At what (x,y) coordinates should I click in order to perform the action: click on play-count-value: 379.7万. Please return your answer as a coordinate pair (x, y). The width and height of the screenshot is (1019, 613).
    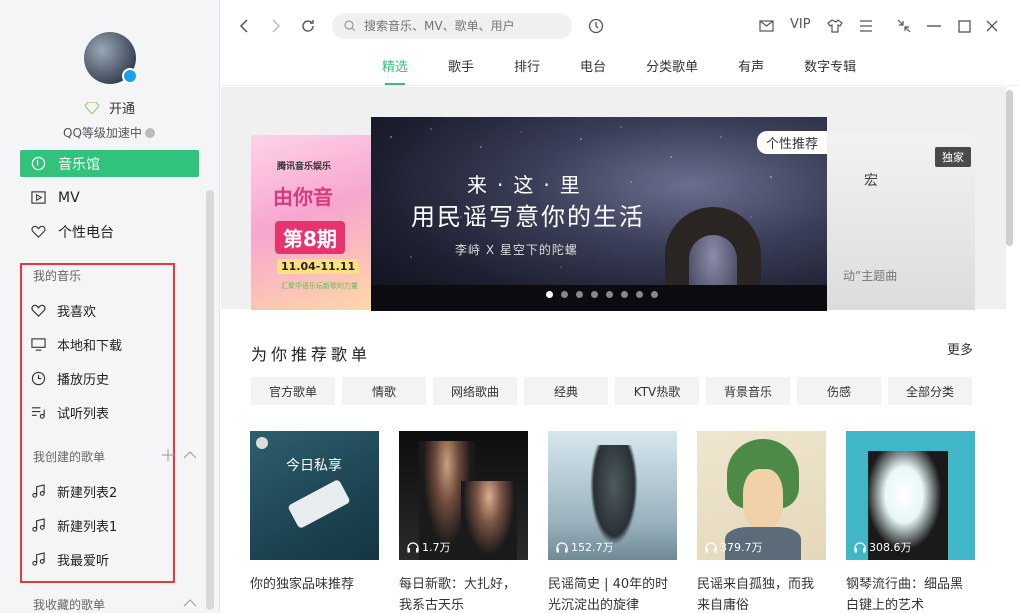
    Looking at the image, I should click on (741, 547).